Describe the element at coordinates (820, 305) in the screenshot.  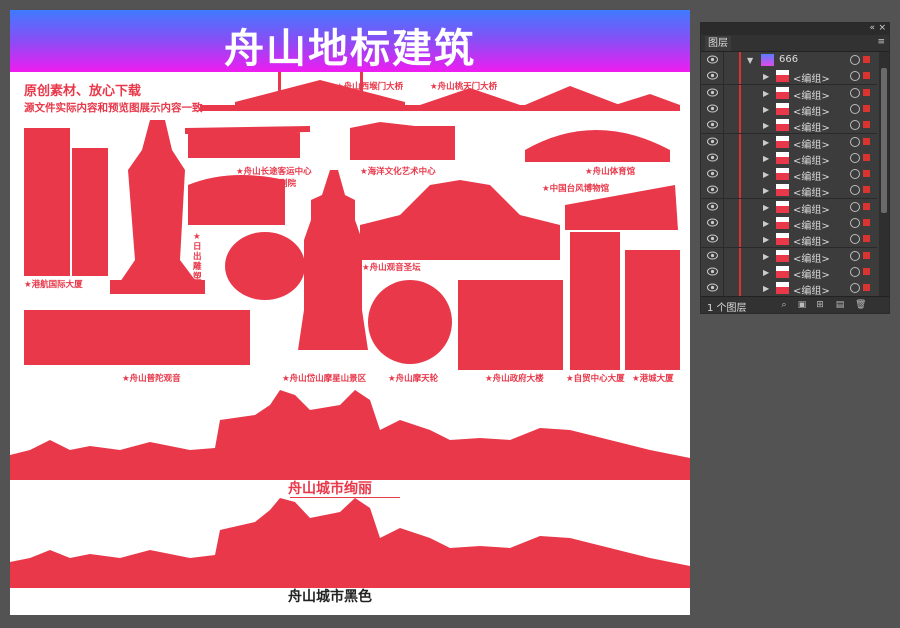
I see `new-sublayer-icon: ⊞` at that location.